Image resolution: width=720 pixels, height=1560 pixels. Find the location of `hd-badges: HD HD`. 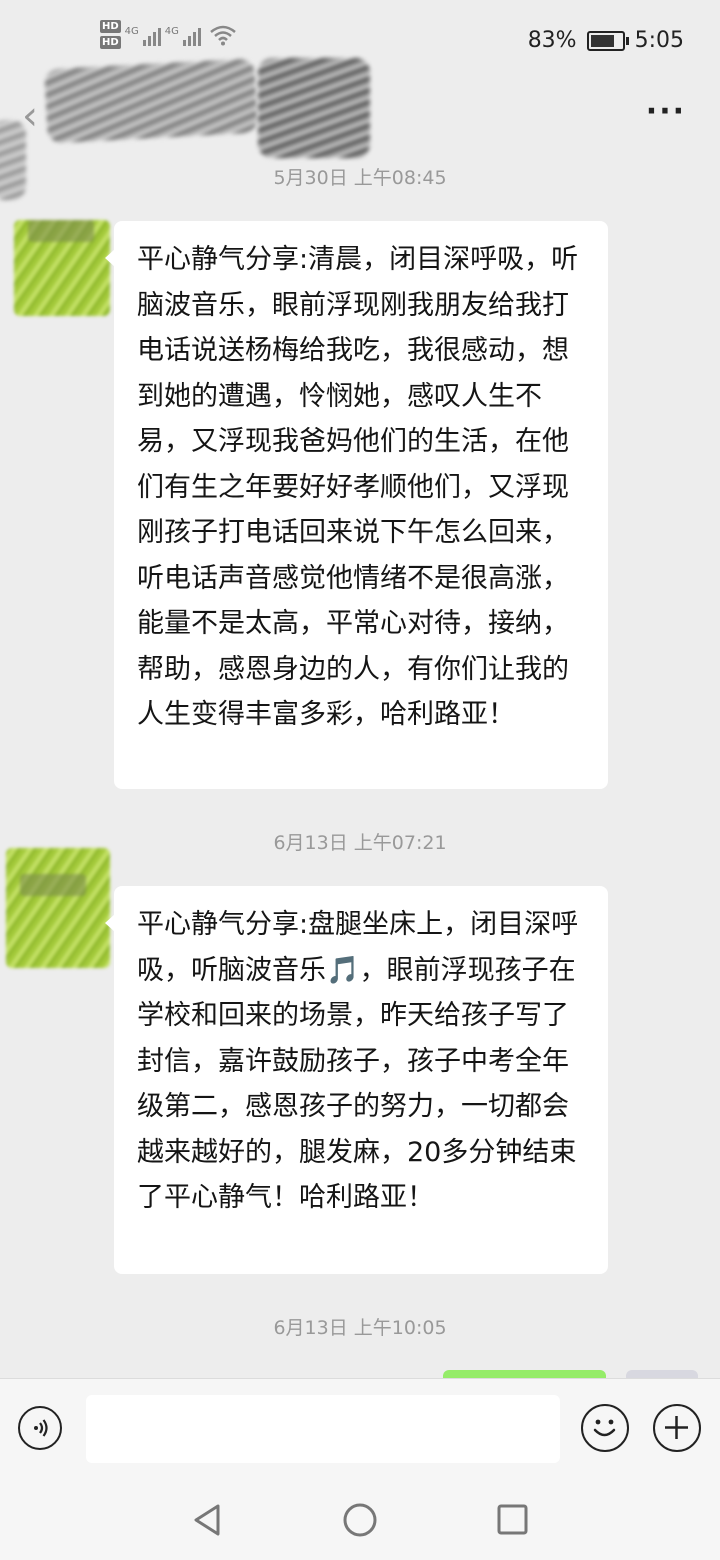

hd-badges: HD HD is located at coordinates (110, 34).